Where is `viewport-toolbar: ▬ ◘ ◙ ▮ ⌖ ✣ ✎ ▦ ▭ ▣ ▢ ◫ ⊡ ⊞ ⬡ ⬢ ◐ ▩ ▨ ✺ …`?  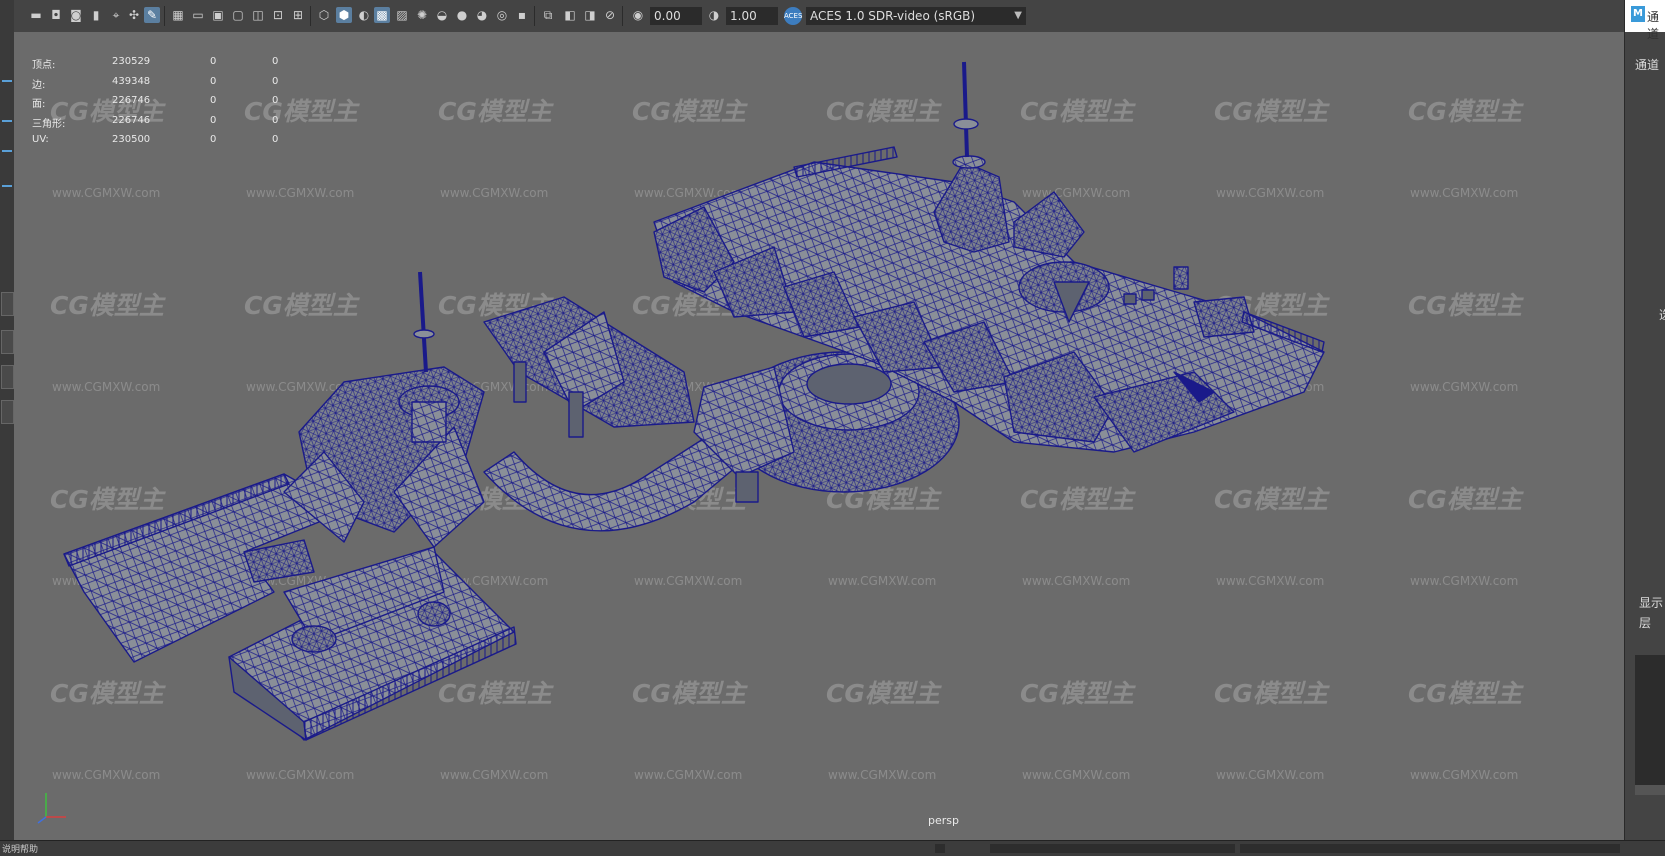 viewport-toolbar: ▬ ◘ ◙ ▮ ⌖ ✣ ✎ ▦ ▭ ▣ ▢ ◫ ⊡ ⊞ ⬡ ⬢ ◐ ▩ ▨ ✺ … is located at coordinates (819, 16).